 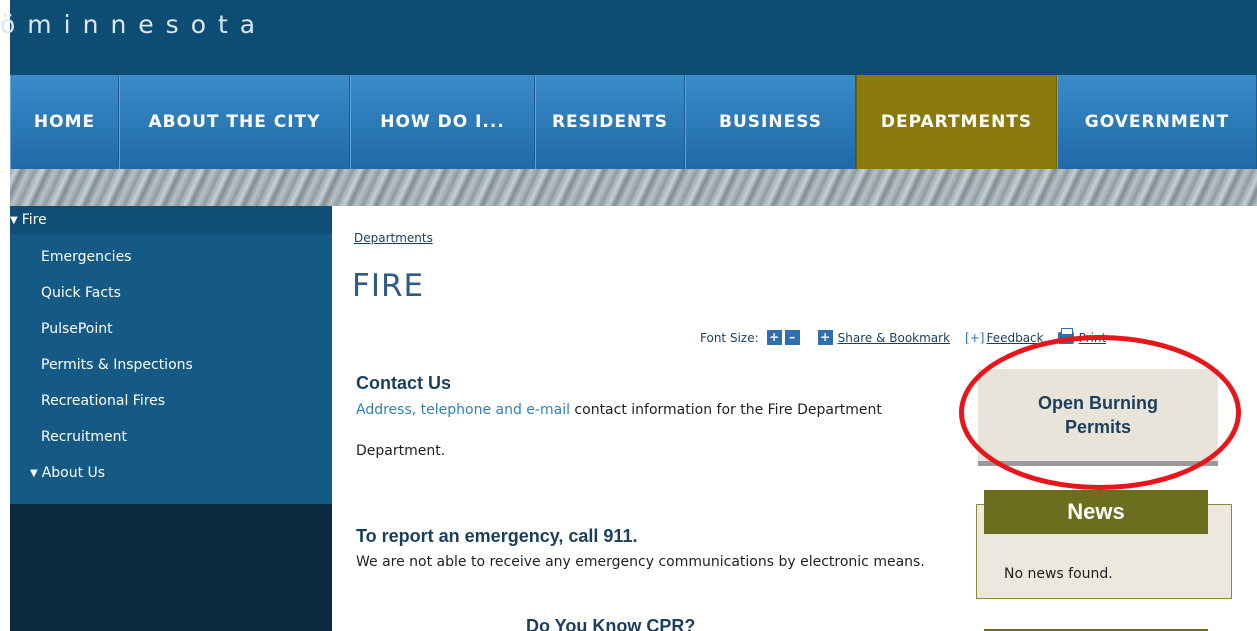 I want to click on left-margin, so click(x=5, y=315).